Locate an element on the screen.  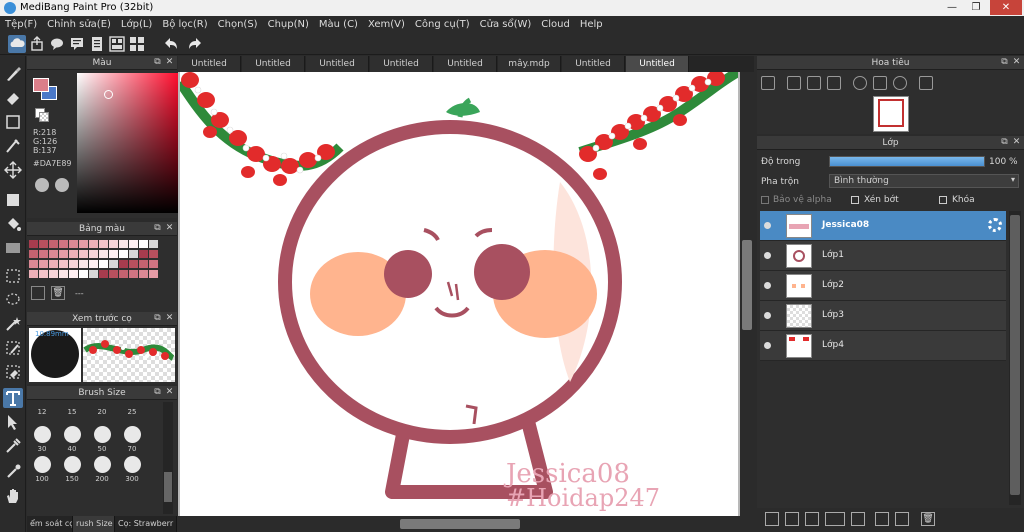
lasso-tool-icon is located at coordinates (13, 300).